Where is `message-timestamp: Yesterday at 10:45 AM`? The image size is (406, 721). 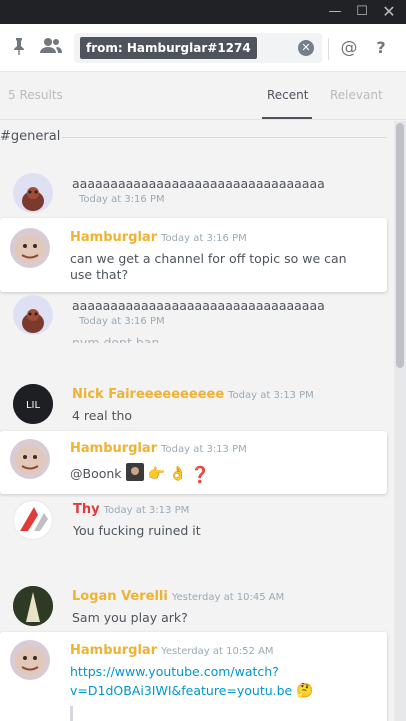
message-timestamp: Yesterday at 10:45 AM is located at coordinates (228, 597).